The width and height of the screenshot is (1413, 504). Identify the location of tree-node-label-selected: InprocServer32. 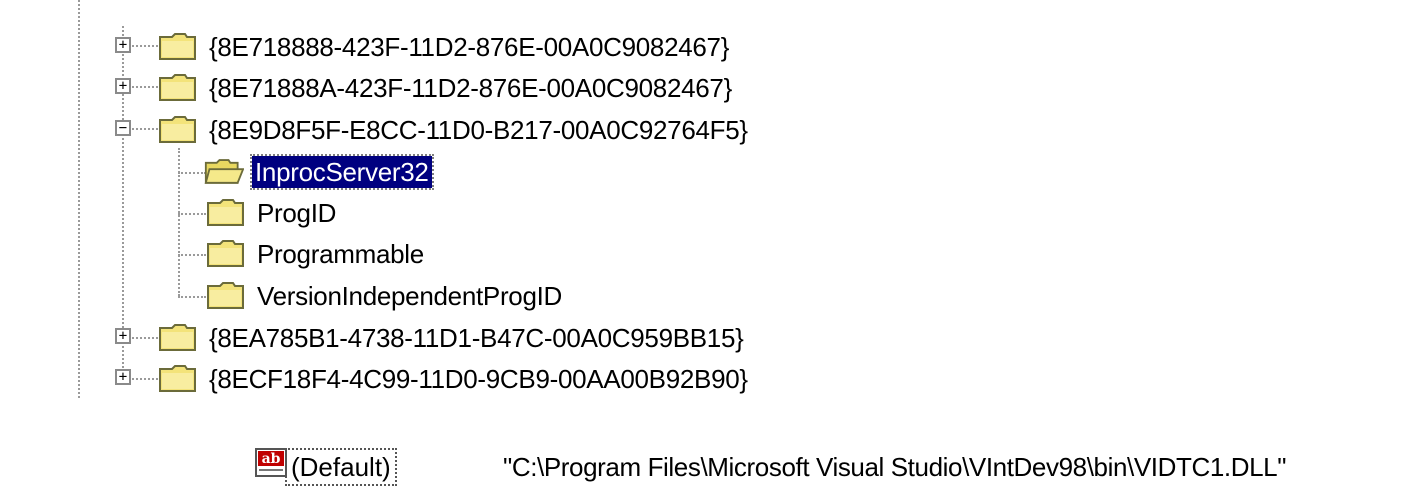
(342, 172).